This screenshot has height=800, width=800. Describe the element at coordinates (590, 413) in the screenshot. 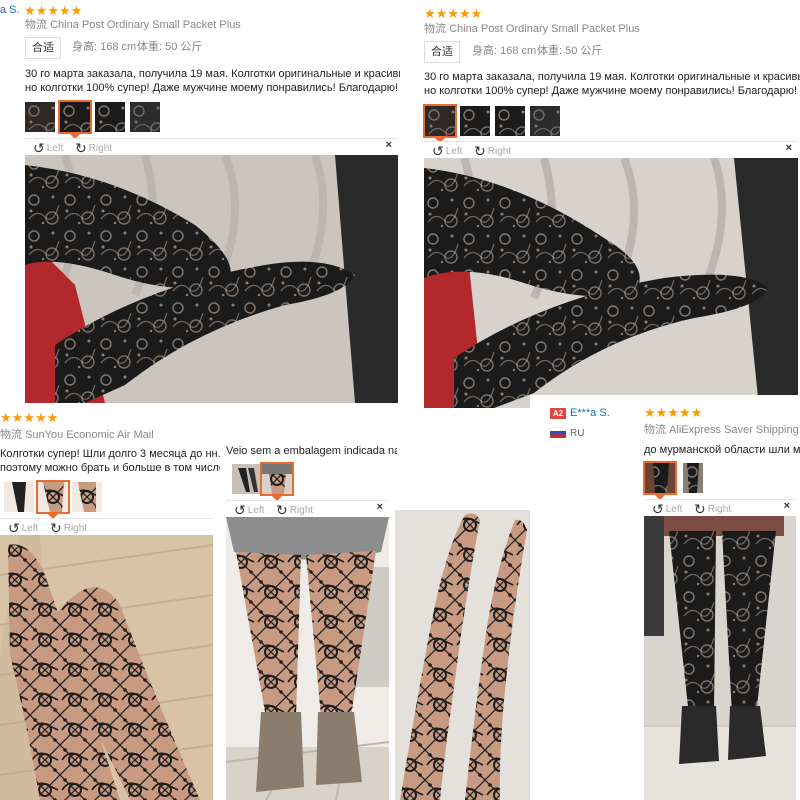

I see `reviewer-name: E***a S.` at that location.